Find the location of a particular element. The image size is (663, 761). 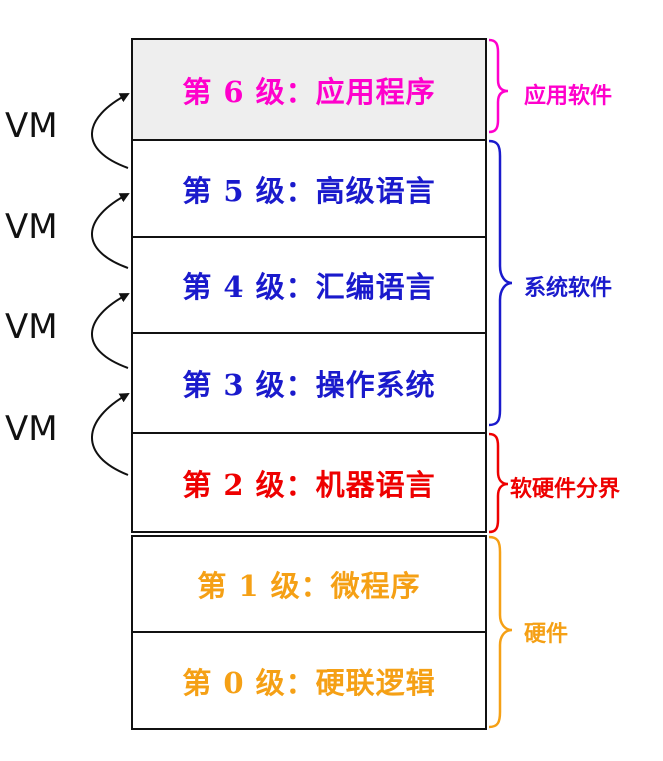

group-label-application-software: 应用软件 is located at coordinates (568, 96).